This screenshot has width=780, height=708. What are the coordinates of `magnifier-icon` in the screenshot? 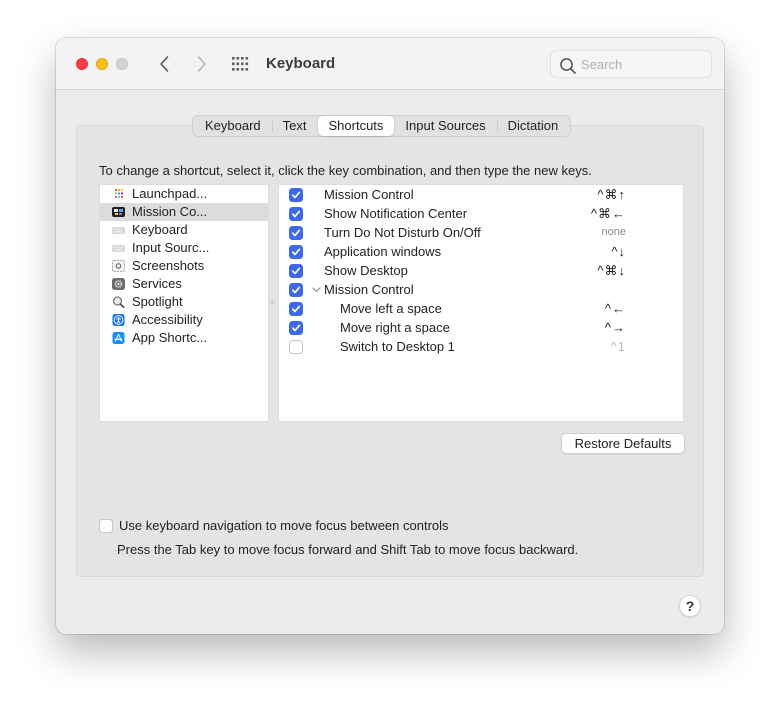 It's located at (118, 302).